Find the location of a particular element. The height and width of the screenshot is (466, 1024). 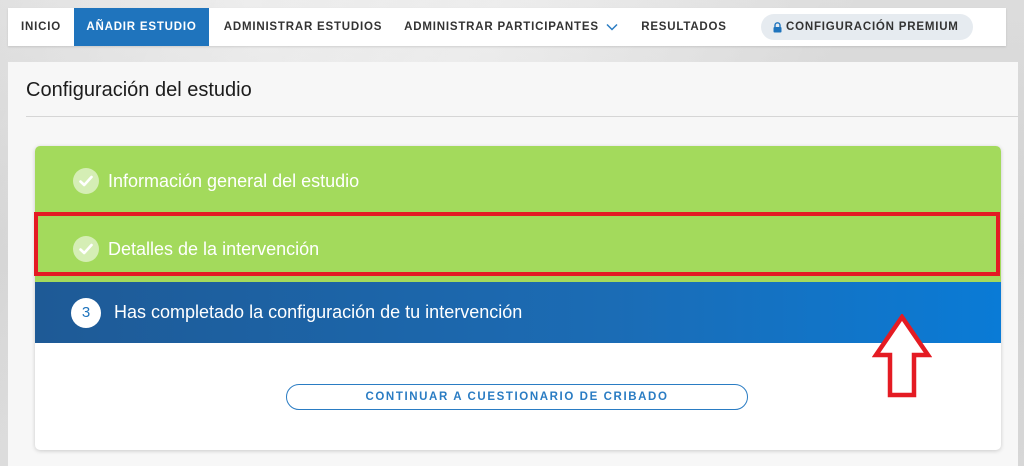

annotation-arrow-up-icon is located at coordinates (902, 356).